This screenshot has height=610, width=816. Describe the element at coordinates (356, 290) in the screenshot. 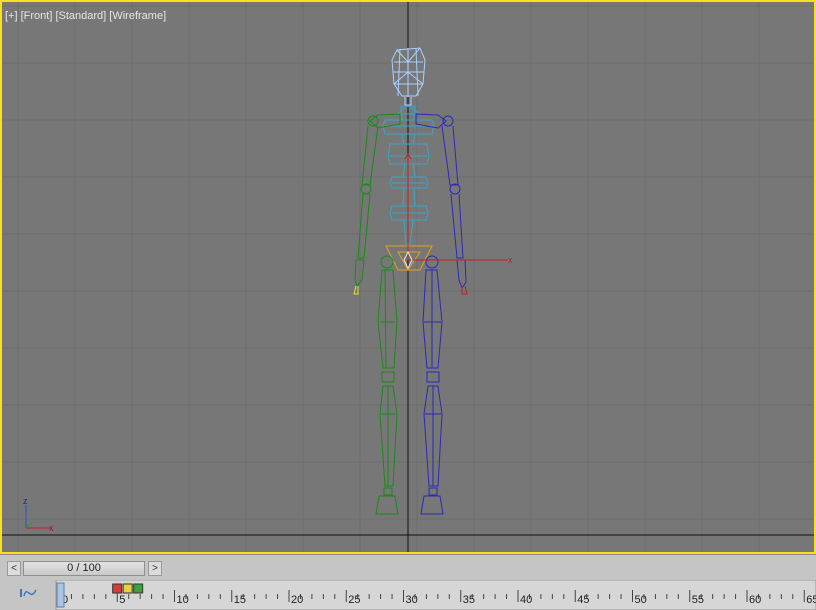

I see `biped-left-fingers` at that location.